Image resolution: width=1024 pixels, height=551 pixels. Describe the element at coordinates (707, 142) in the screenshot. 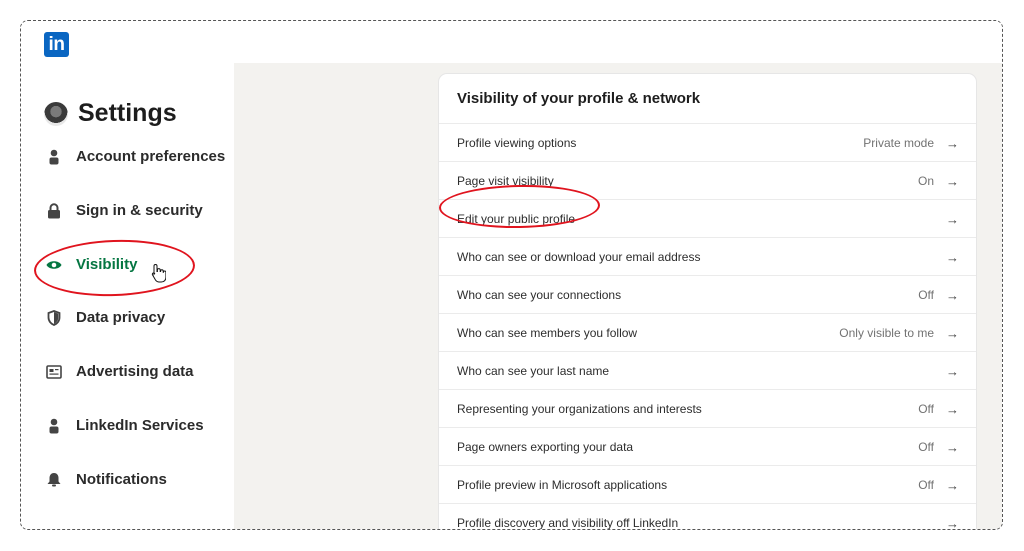

I see `settings-row-profile-viewing-options: Profile viewing options Private mode →` at that location.